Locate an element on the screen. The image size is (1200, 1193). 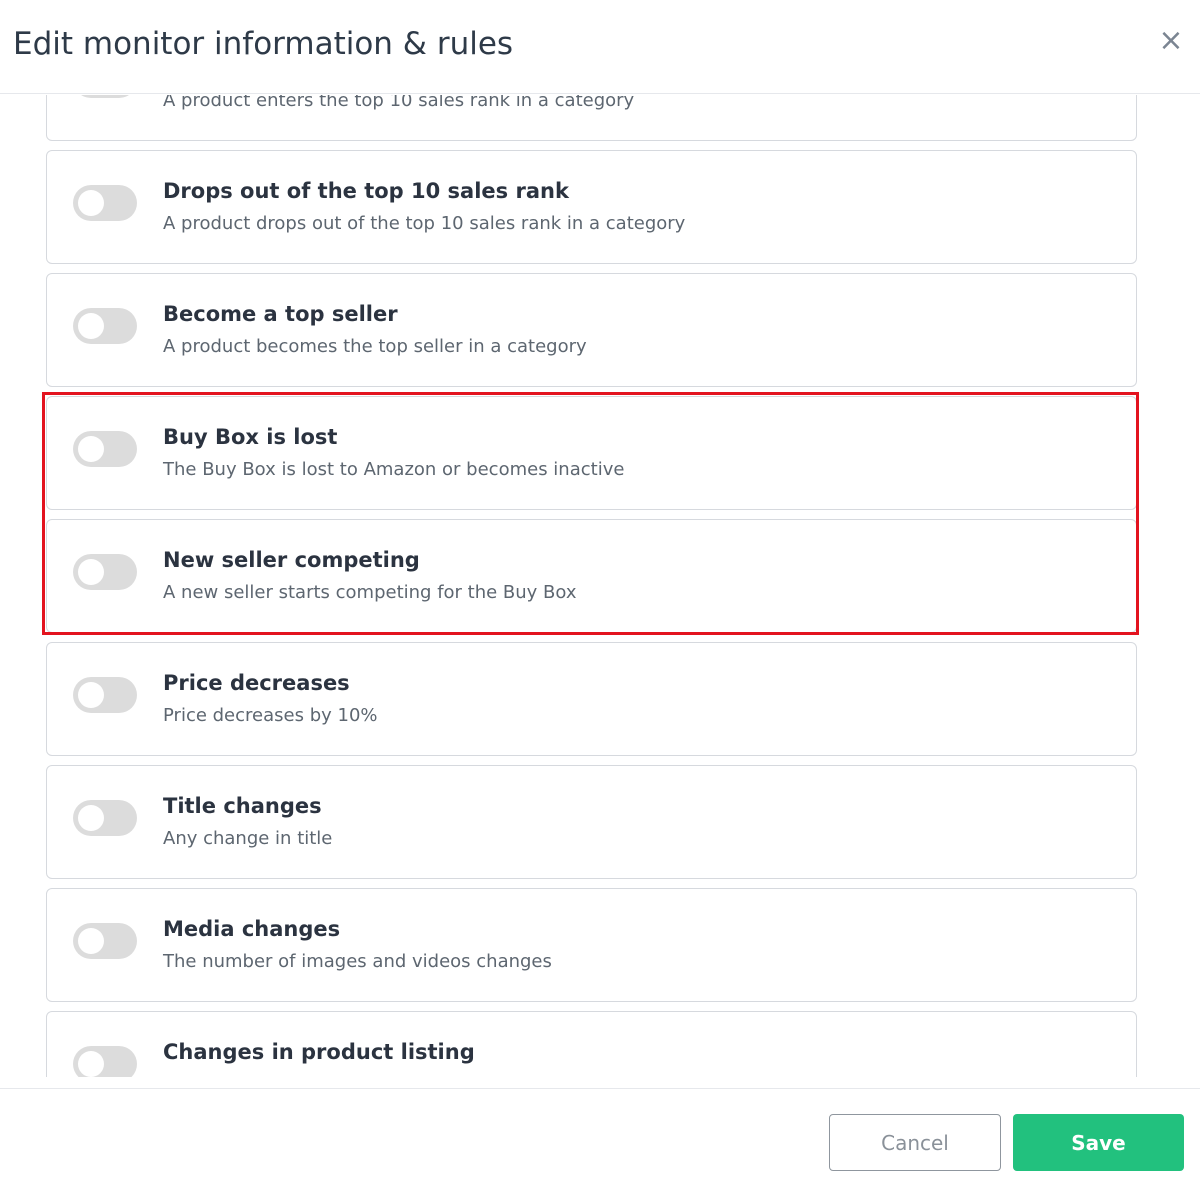
save-button: Save is located at coordinates (1098, 1142).